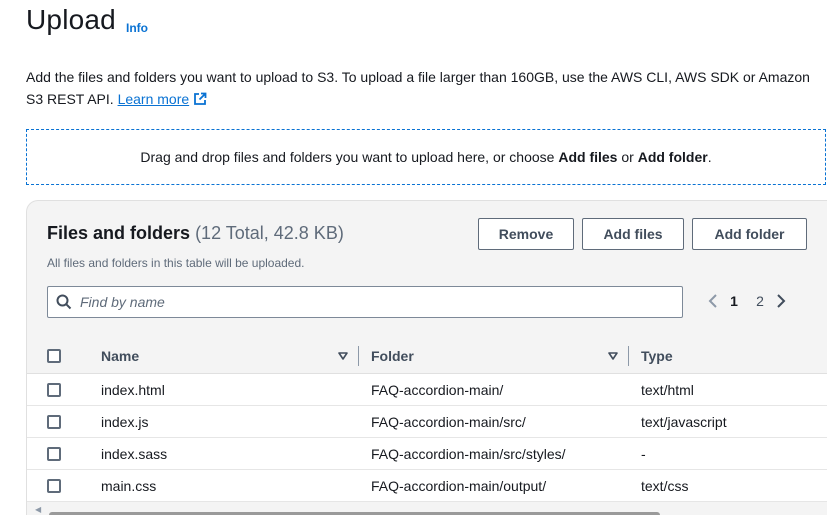  Describe the element at coordinates (437, 389) in the screenshot. I see `cell-folder: FAQ-accordion-main/` at that location.